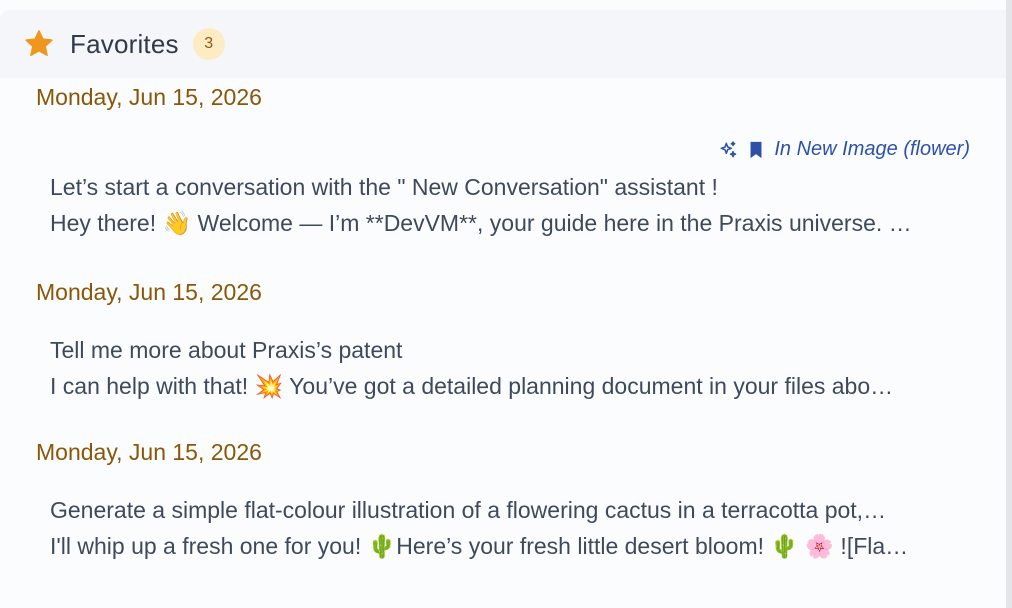 This screenshot has height=608, width=1012. Describe the element at coordinates (1009, 304) in the screenshot. I see `scrollbar-track` at that location.